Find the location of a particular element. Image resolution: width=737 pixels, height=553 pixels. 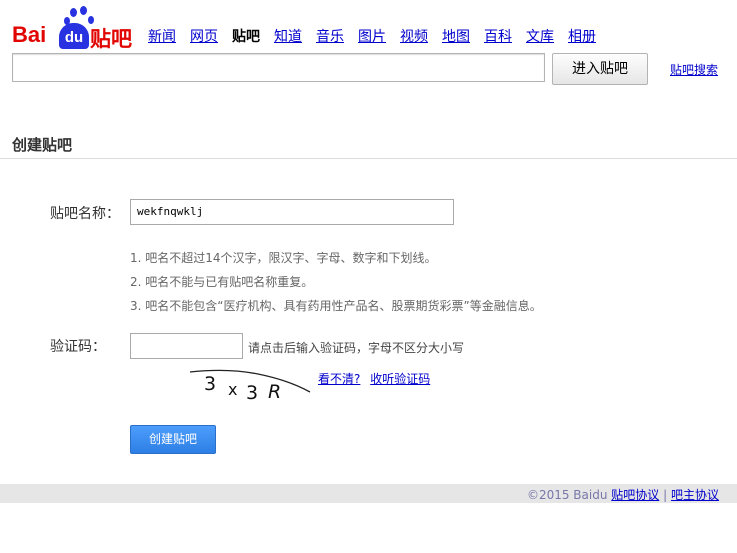

nav-news: 新闻 is located at coordinates (162, 36).